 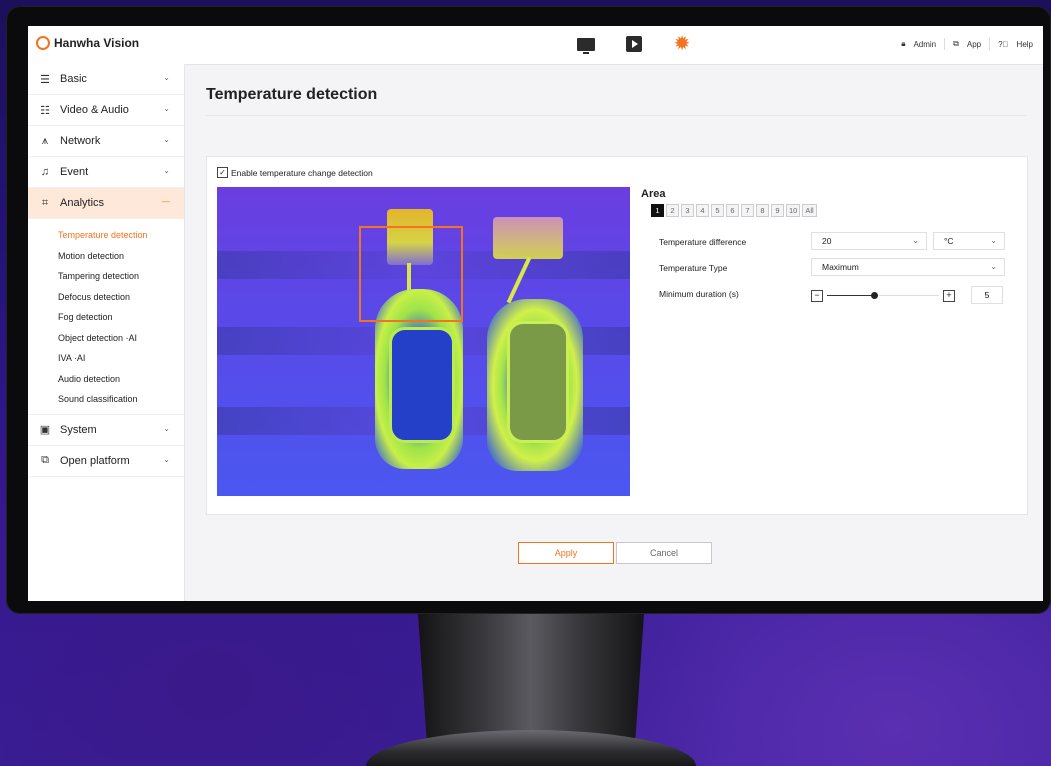 I want to click on submenu-sound-classification: Sound classification, so click(x=106, y=399).